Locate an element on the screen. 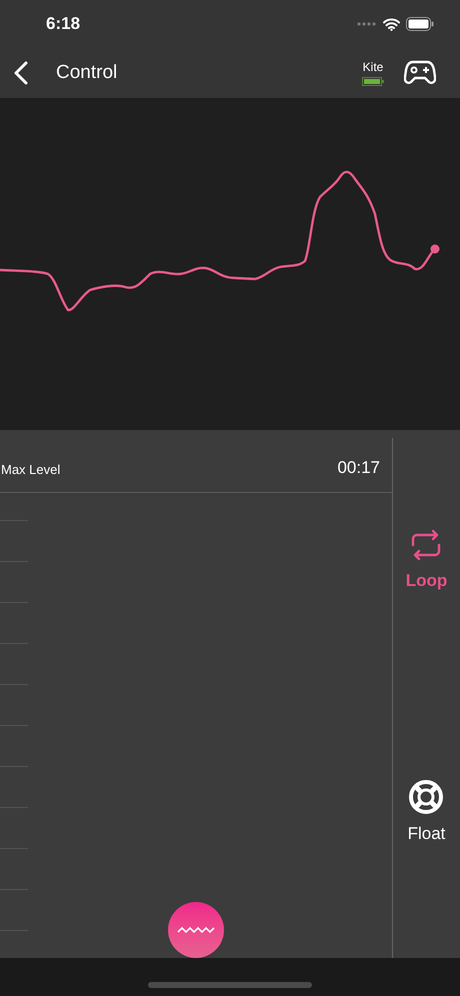 The width and height of the screenshot is (460, 996). wifi-icon is located at coordinates (391, 24).